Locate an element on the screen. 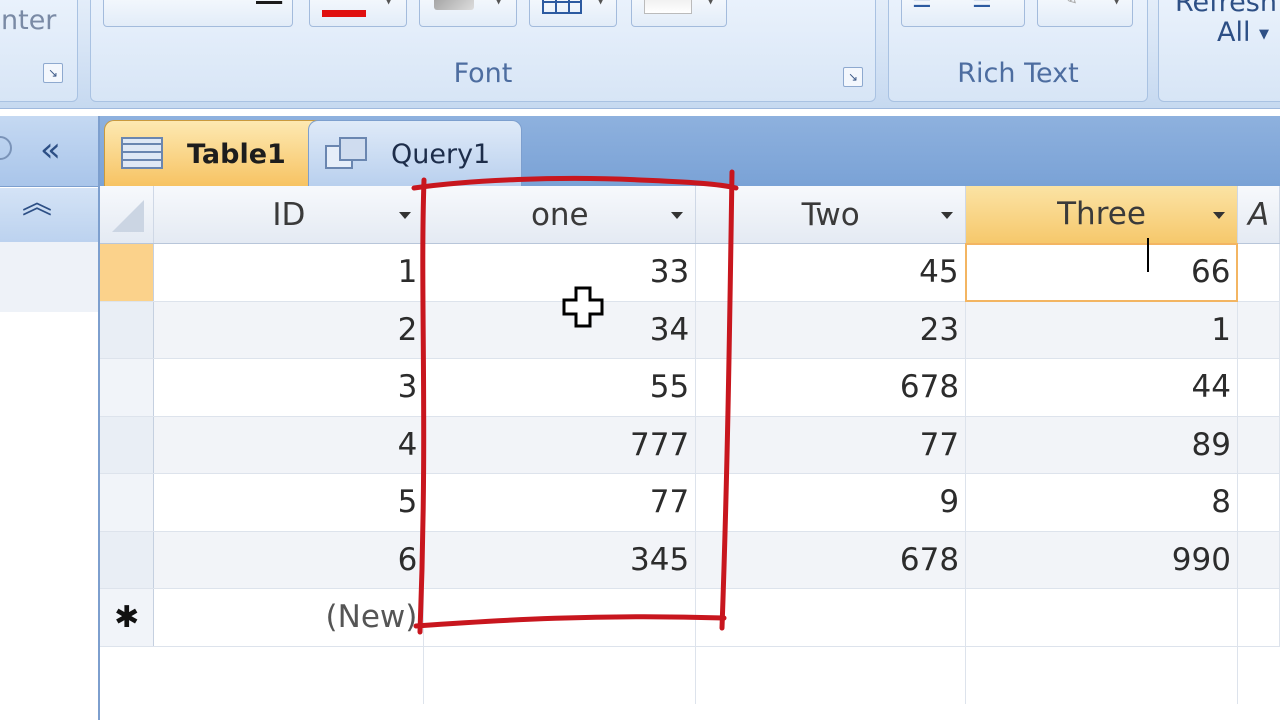 The height and width of the screenshot is (720, 1280). font-dialog-launcher-icon: ↘ is located at coordinates (853, 77).